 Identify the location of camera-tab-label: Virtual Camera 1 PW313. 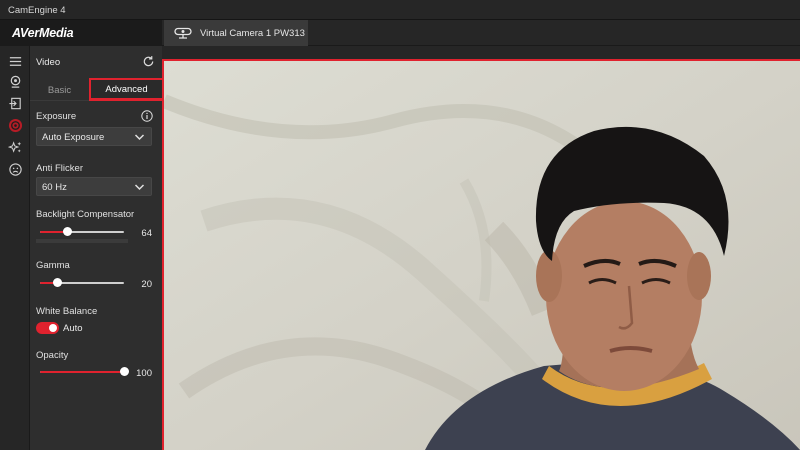
(252, 33).